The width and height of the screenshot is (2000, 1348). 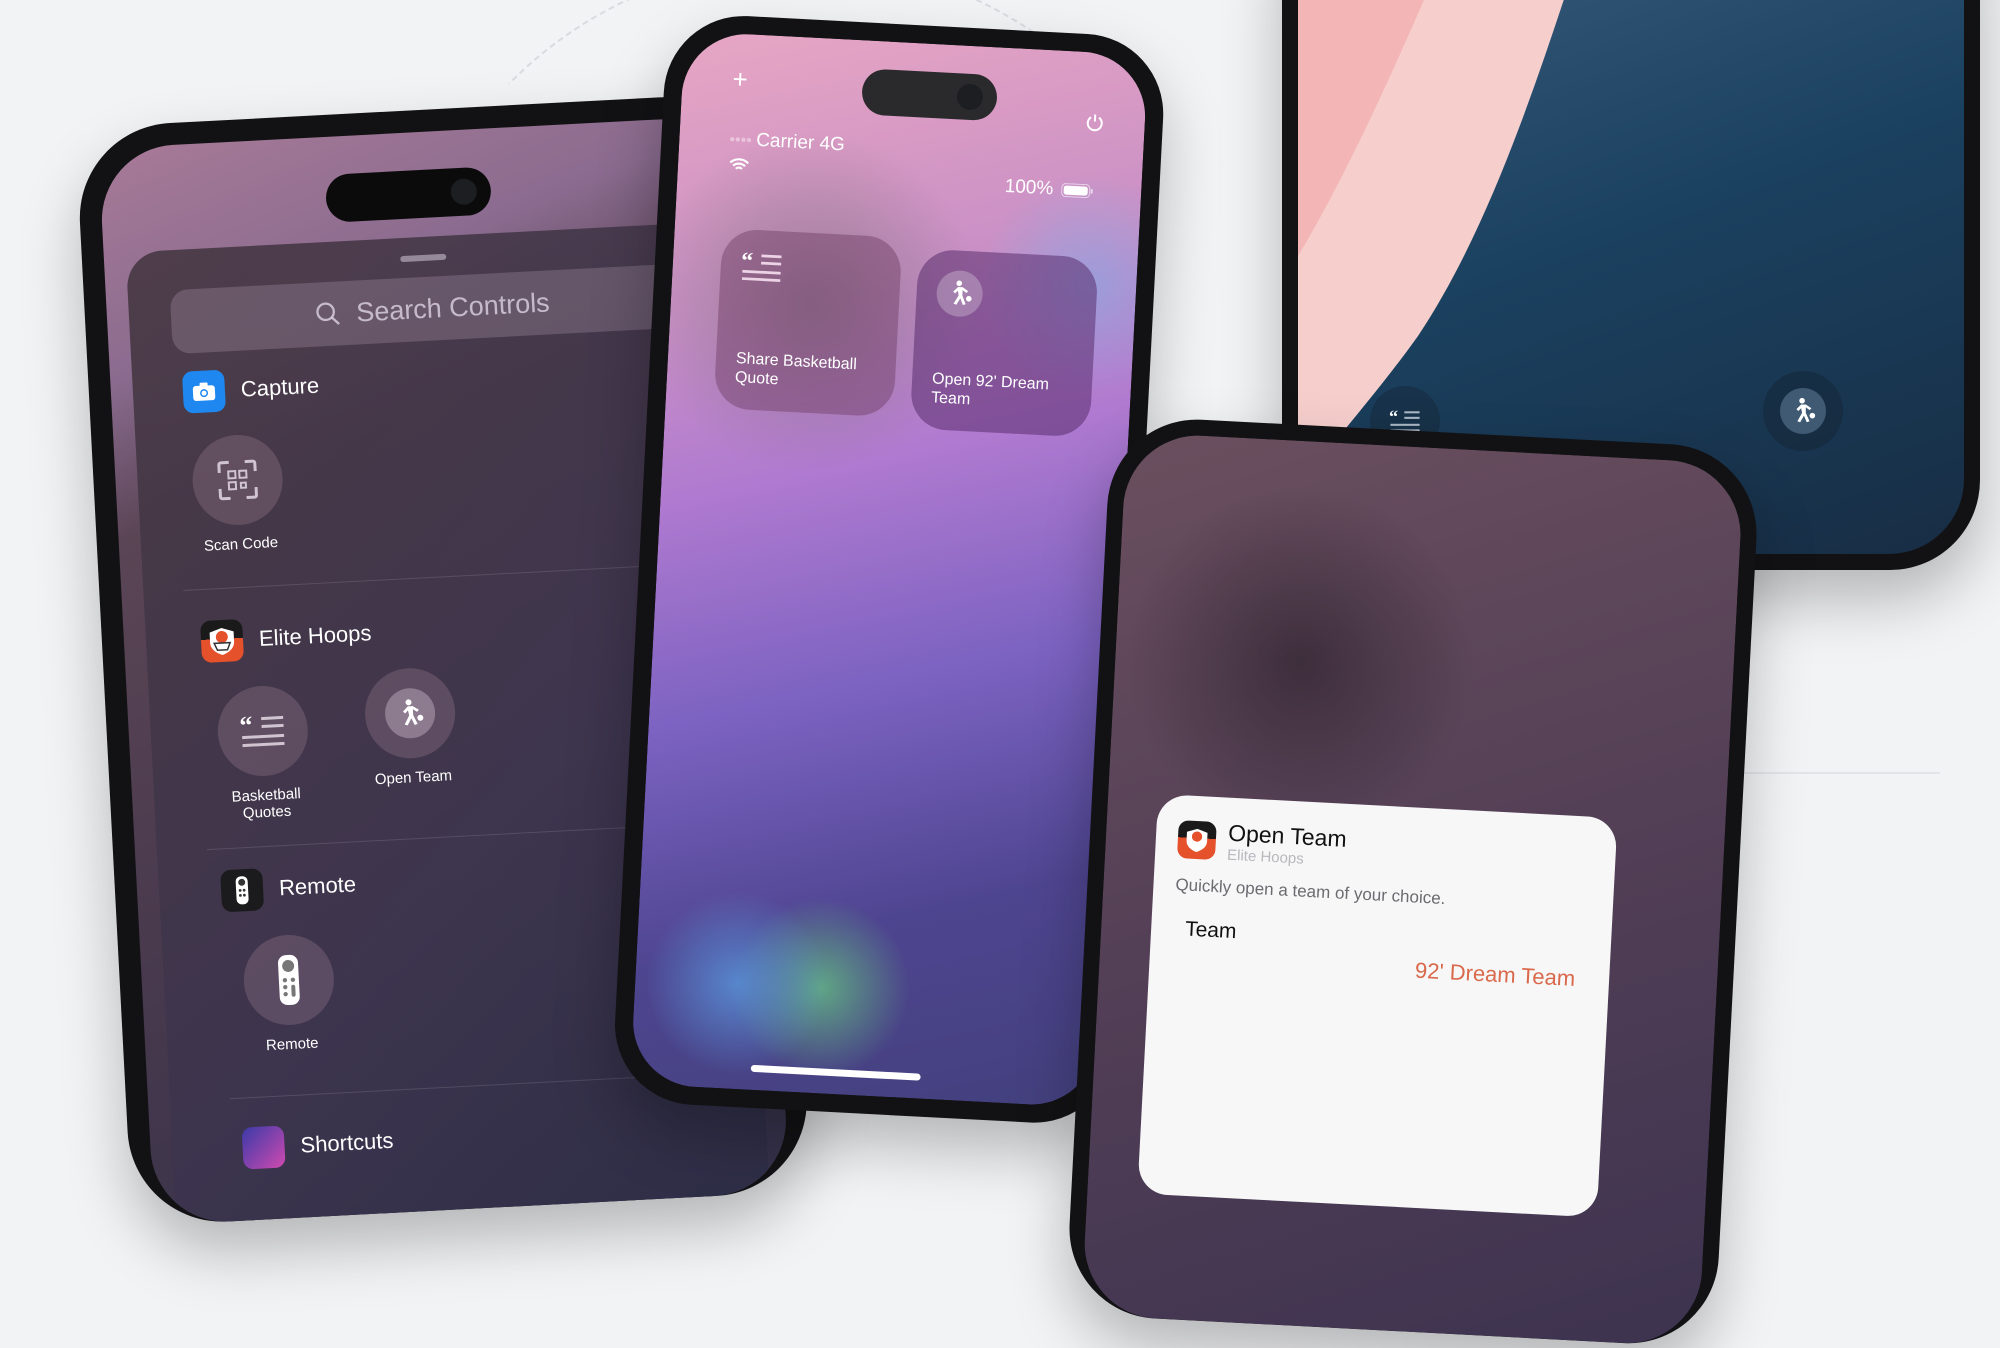 What do you see at coordinates (317, 886) in the screenshot?
I see `section-title: Remote` at bounding box center [317, 886].